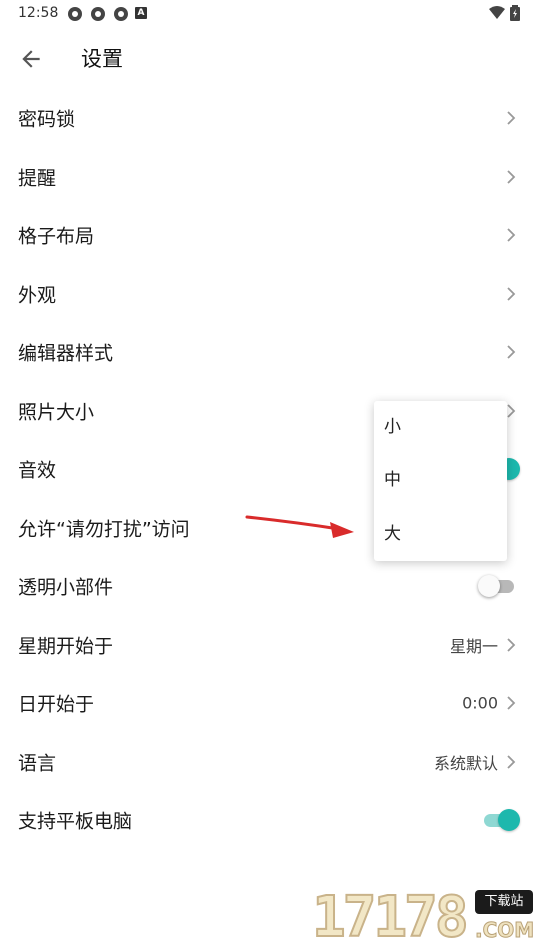  What do you see at coordinates (267, 352) in the screenshot?
I see `setting-editor-style: 编辑器样式` at bounding box center [267, 352].